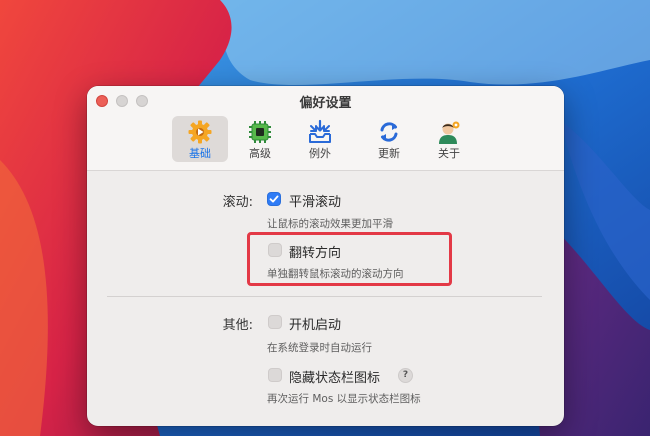 This screenshot has width=650, height=436. Describe the element at coordinates (344, 399) in the screenshot. I see `hide-status-icon-description: 再次运行 Mos 以显示状态栏图标` at that location.